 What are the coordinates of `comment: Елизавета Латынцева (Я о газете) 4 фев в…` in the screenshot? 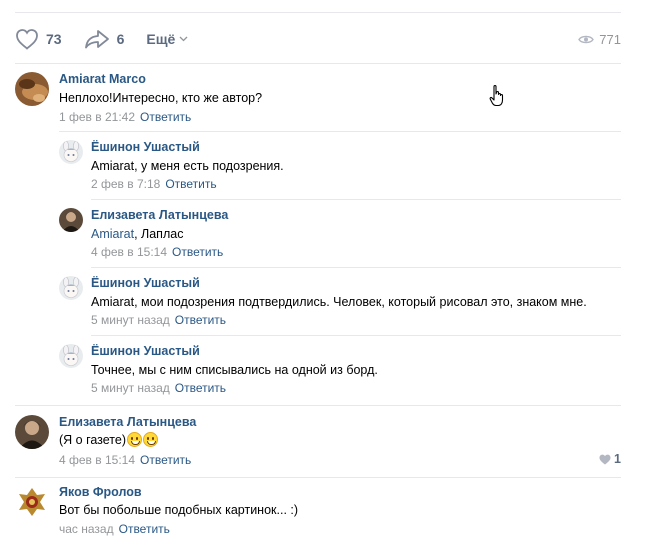 It's located at (318, 443).